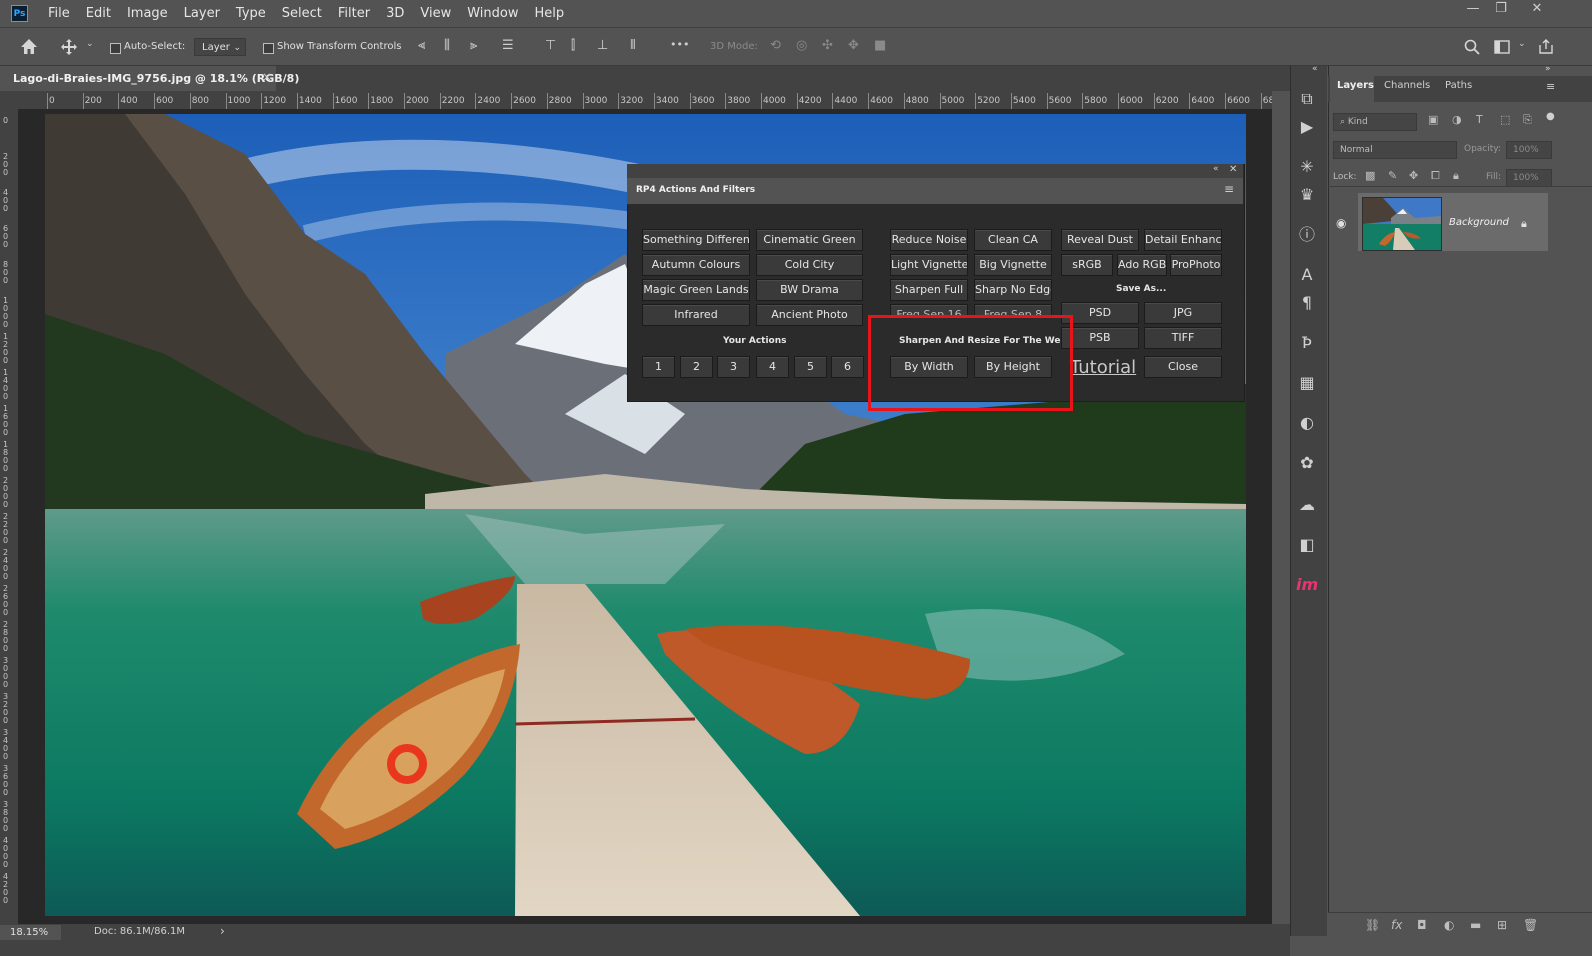 The image size is (1592, 956). What do you see at coordinates (1395, 150) in the screenshot?
I see `blend-mode-dropdown: Normal` at bounding box center [1395, 150].